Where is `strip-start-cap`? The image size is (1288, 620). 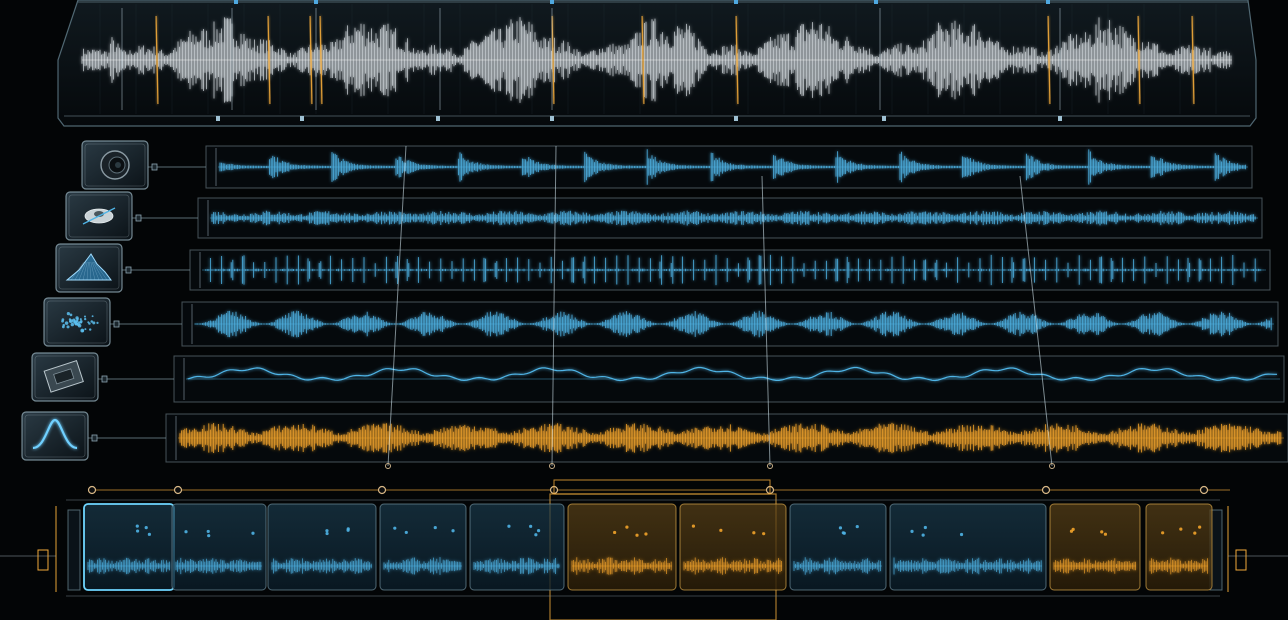 strip-start-cap is located at coordinates (74, 550).